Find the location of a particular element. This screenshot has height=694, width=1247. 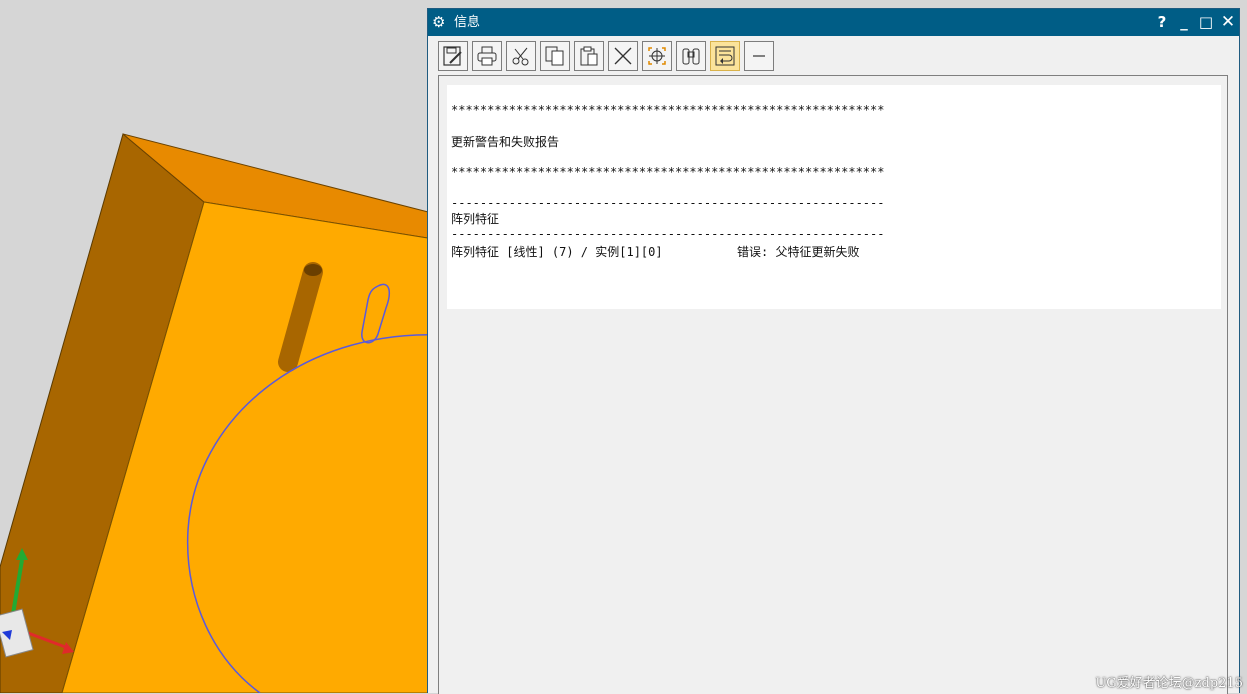

watermark: UG爱好者论坛@zdp215 is located at coordinates (1169, 683).